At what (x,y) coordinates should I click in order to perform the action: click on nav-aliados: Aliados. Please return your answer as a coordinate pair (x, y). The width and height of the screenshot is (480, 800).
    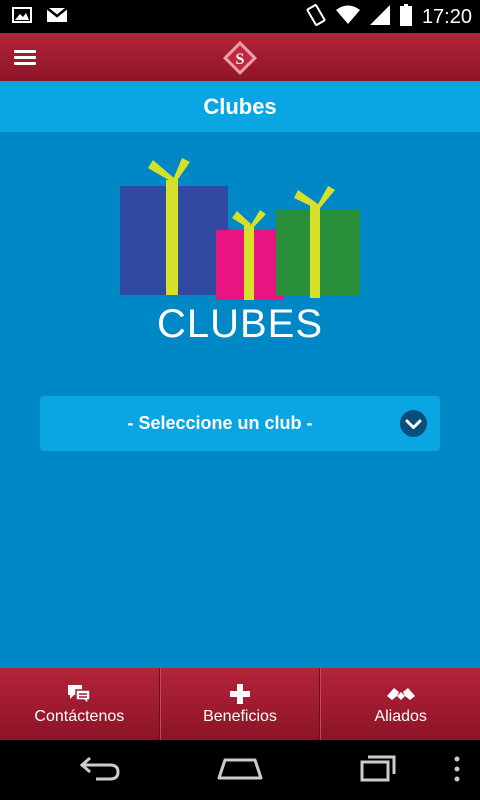
    Looking at the image, I should click on (400, 704).